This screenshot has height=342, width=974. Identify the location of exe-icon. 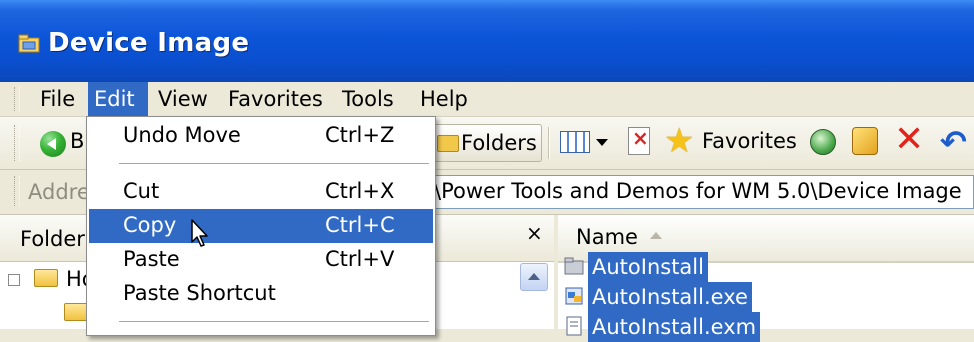
(574, 296).